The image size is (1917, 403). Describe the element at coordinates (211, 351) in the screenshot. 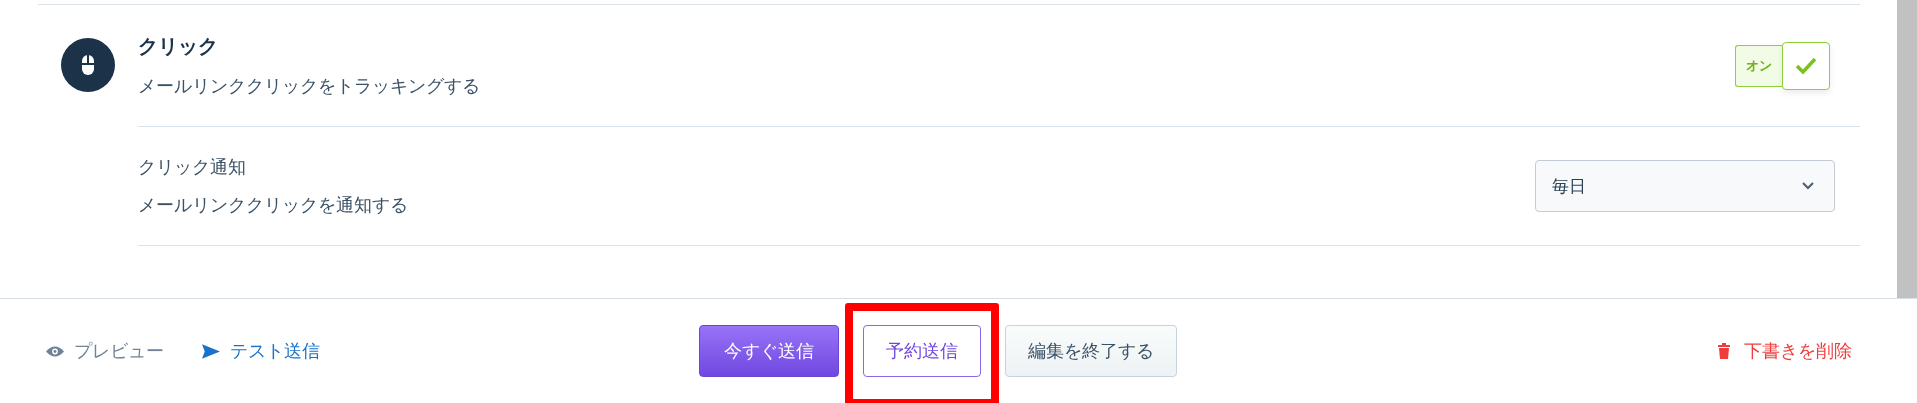

I see `send-icon` at that location.